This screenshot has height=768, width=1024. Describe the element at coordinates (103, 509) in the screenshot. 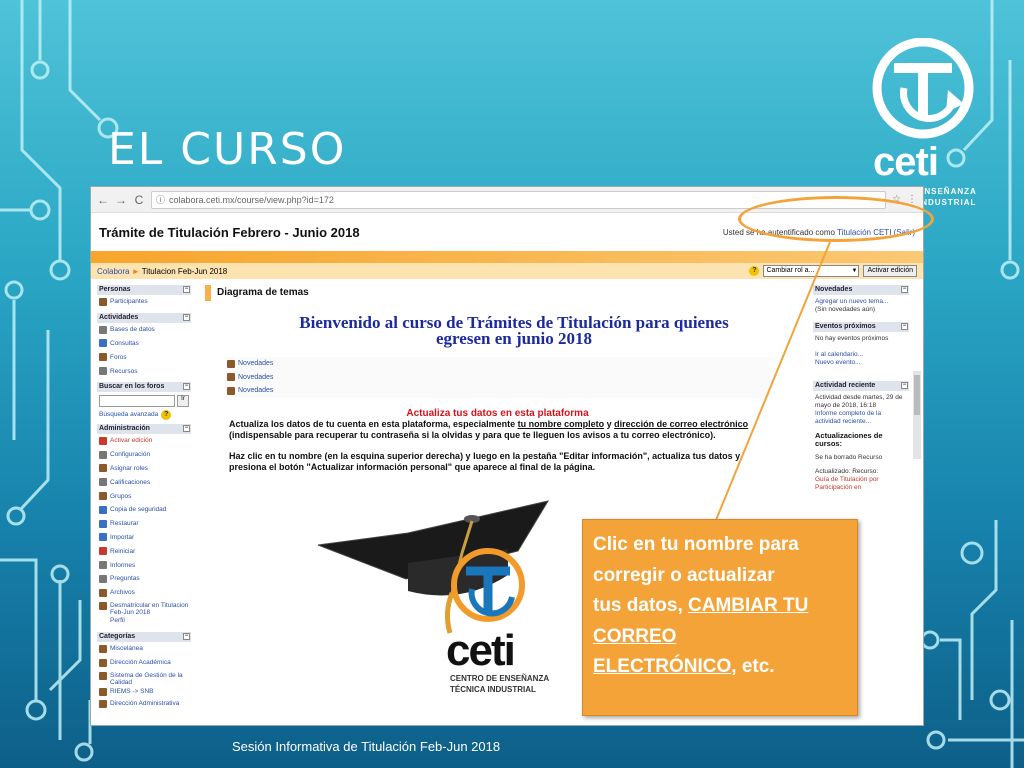

I see `backup-icon` at that location.